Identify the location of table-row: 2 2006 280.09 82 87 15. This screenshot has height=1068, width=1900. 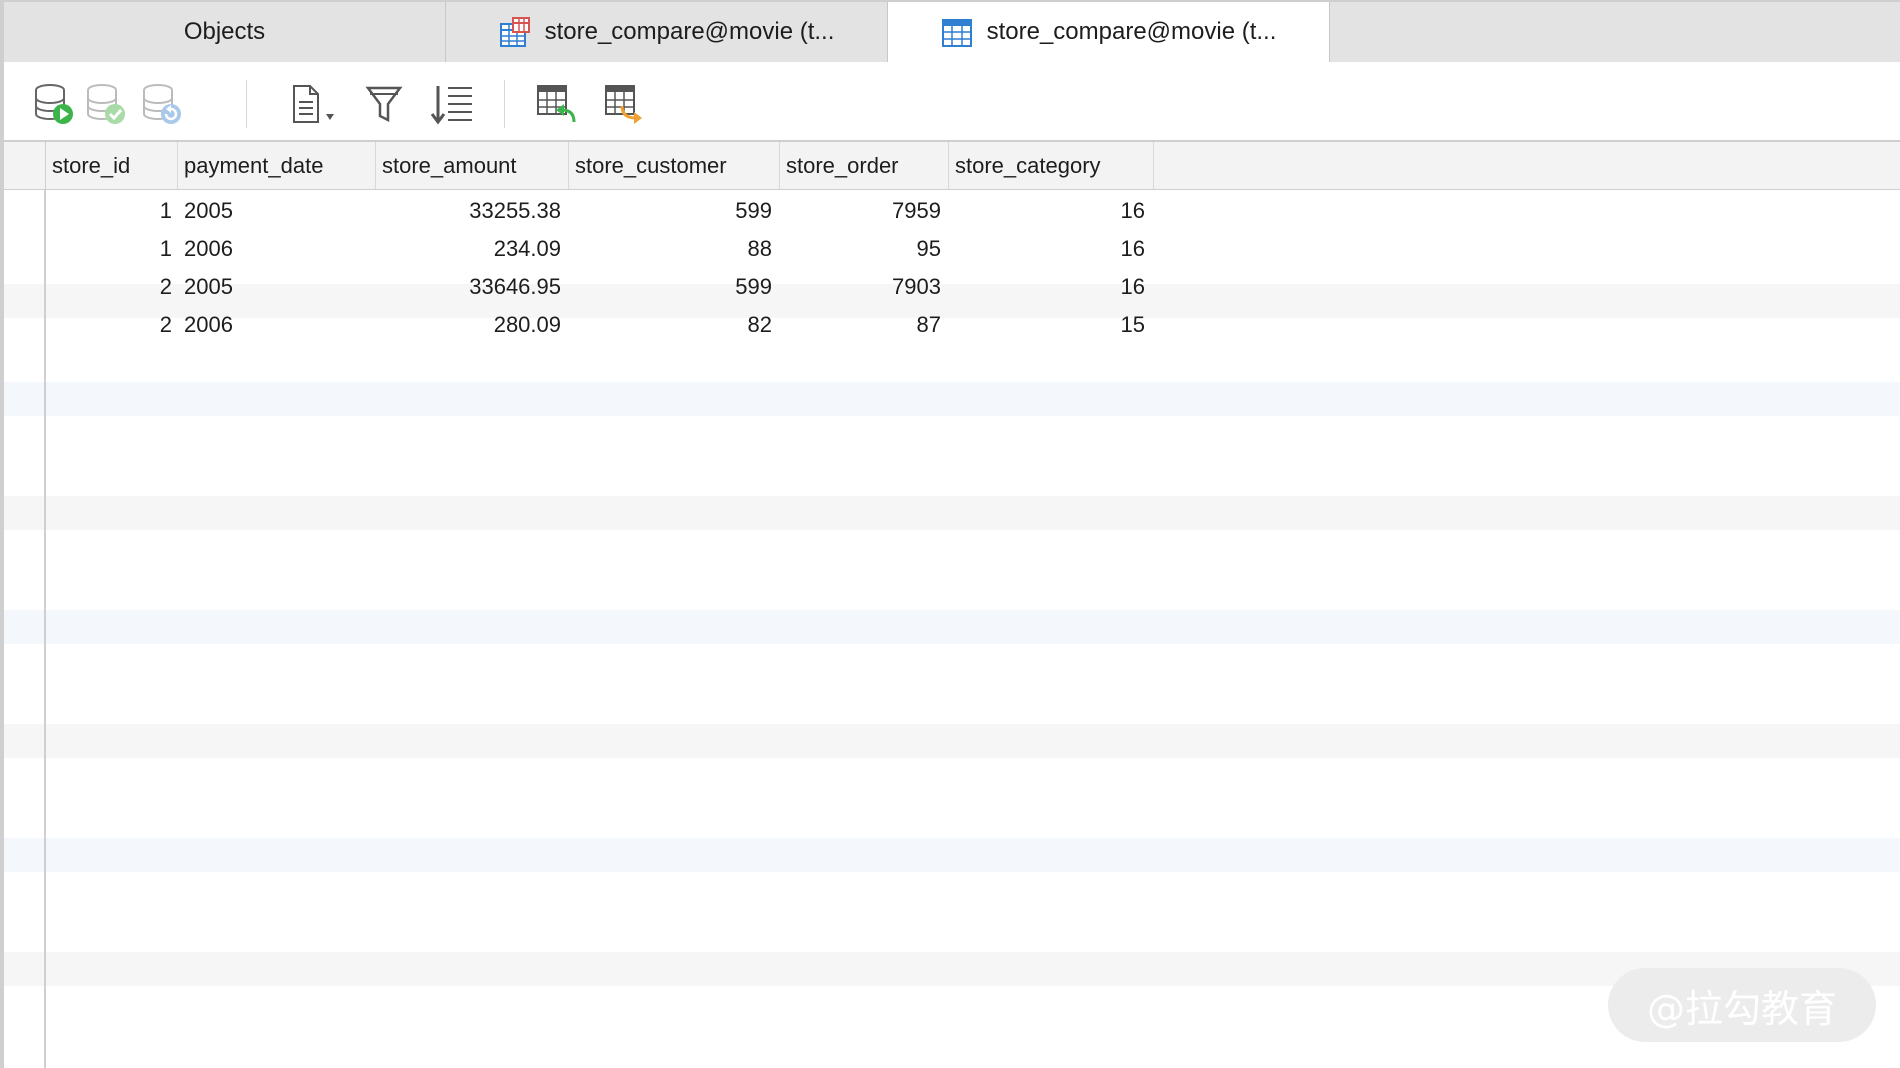
(971, 325).